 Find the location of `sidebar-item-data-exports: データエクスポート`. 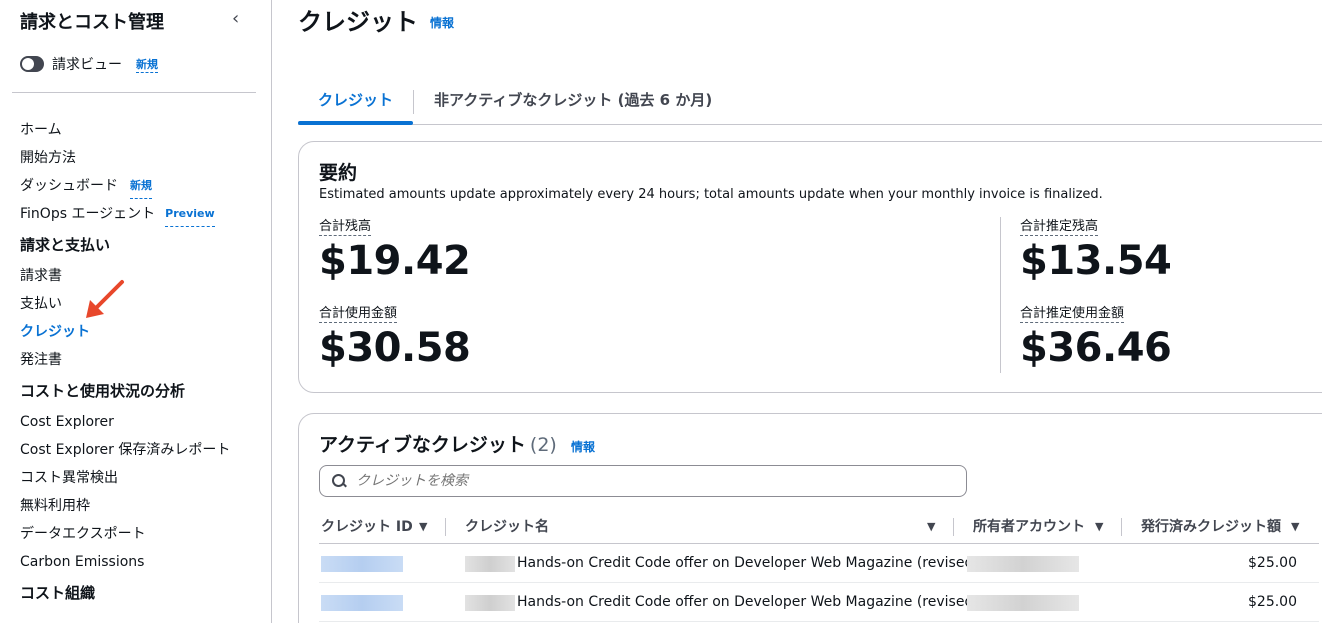

sidebar-item-data-exports: データエクスポート is located at coordinates (140, 534).